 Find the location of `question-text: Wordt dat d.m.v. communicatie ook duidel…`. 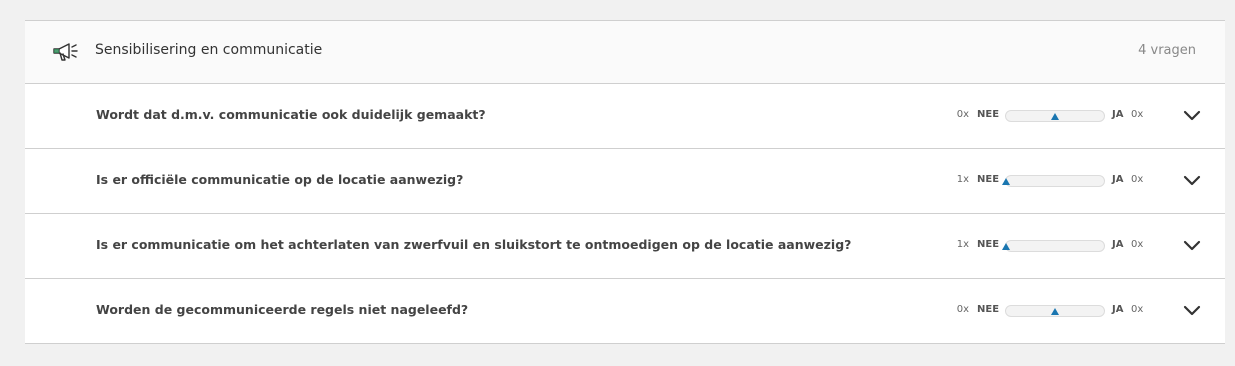

question-text: Wordt dat d.m.v. communicatie ook duidel… is located at coordinates (291, 114).